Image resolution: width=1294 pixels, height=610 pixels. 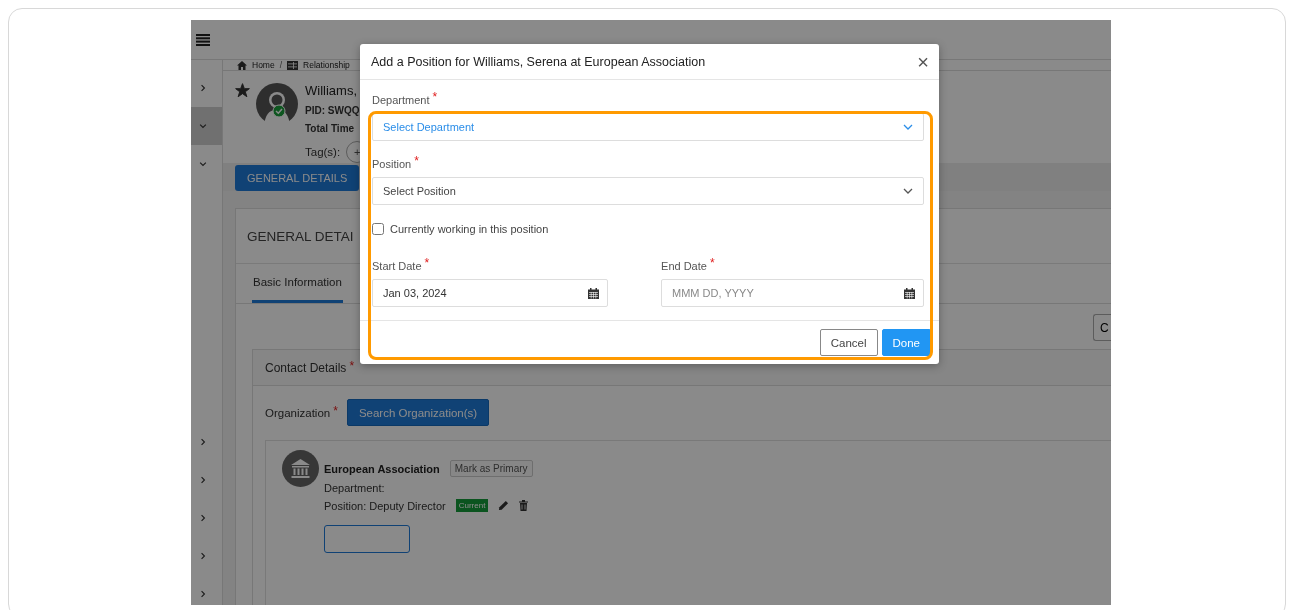 I want to click on person-name: Williams,, so click(x=331, y=90).